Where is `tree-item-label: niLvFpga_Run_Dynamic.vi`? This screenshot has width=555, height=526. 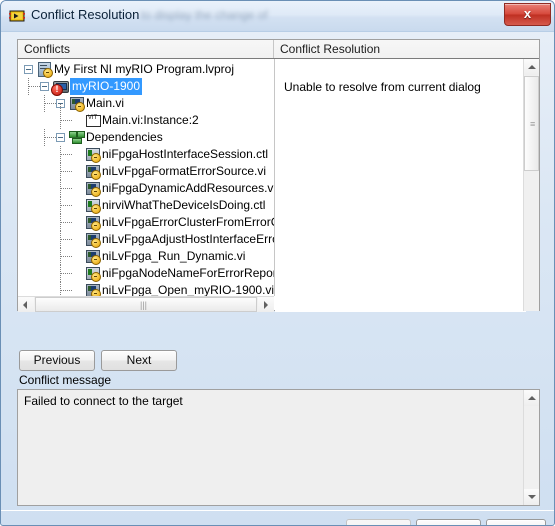
tree-item-label: niLvFpga_Run_Dynamic.vi is located at coordinates (173, 256).